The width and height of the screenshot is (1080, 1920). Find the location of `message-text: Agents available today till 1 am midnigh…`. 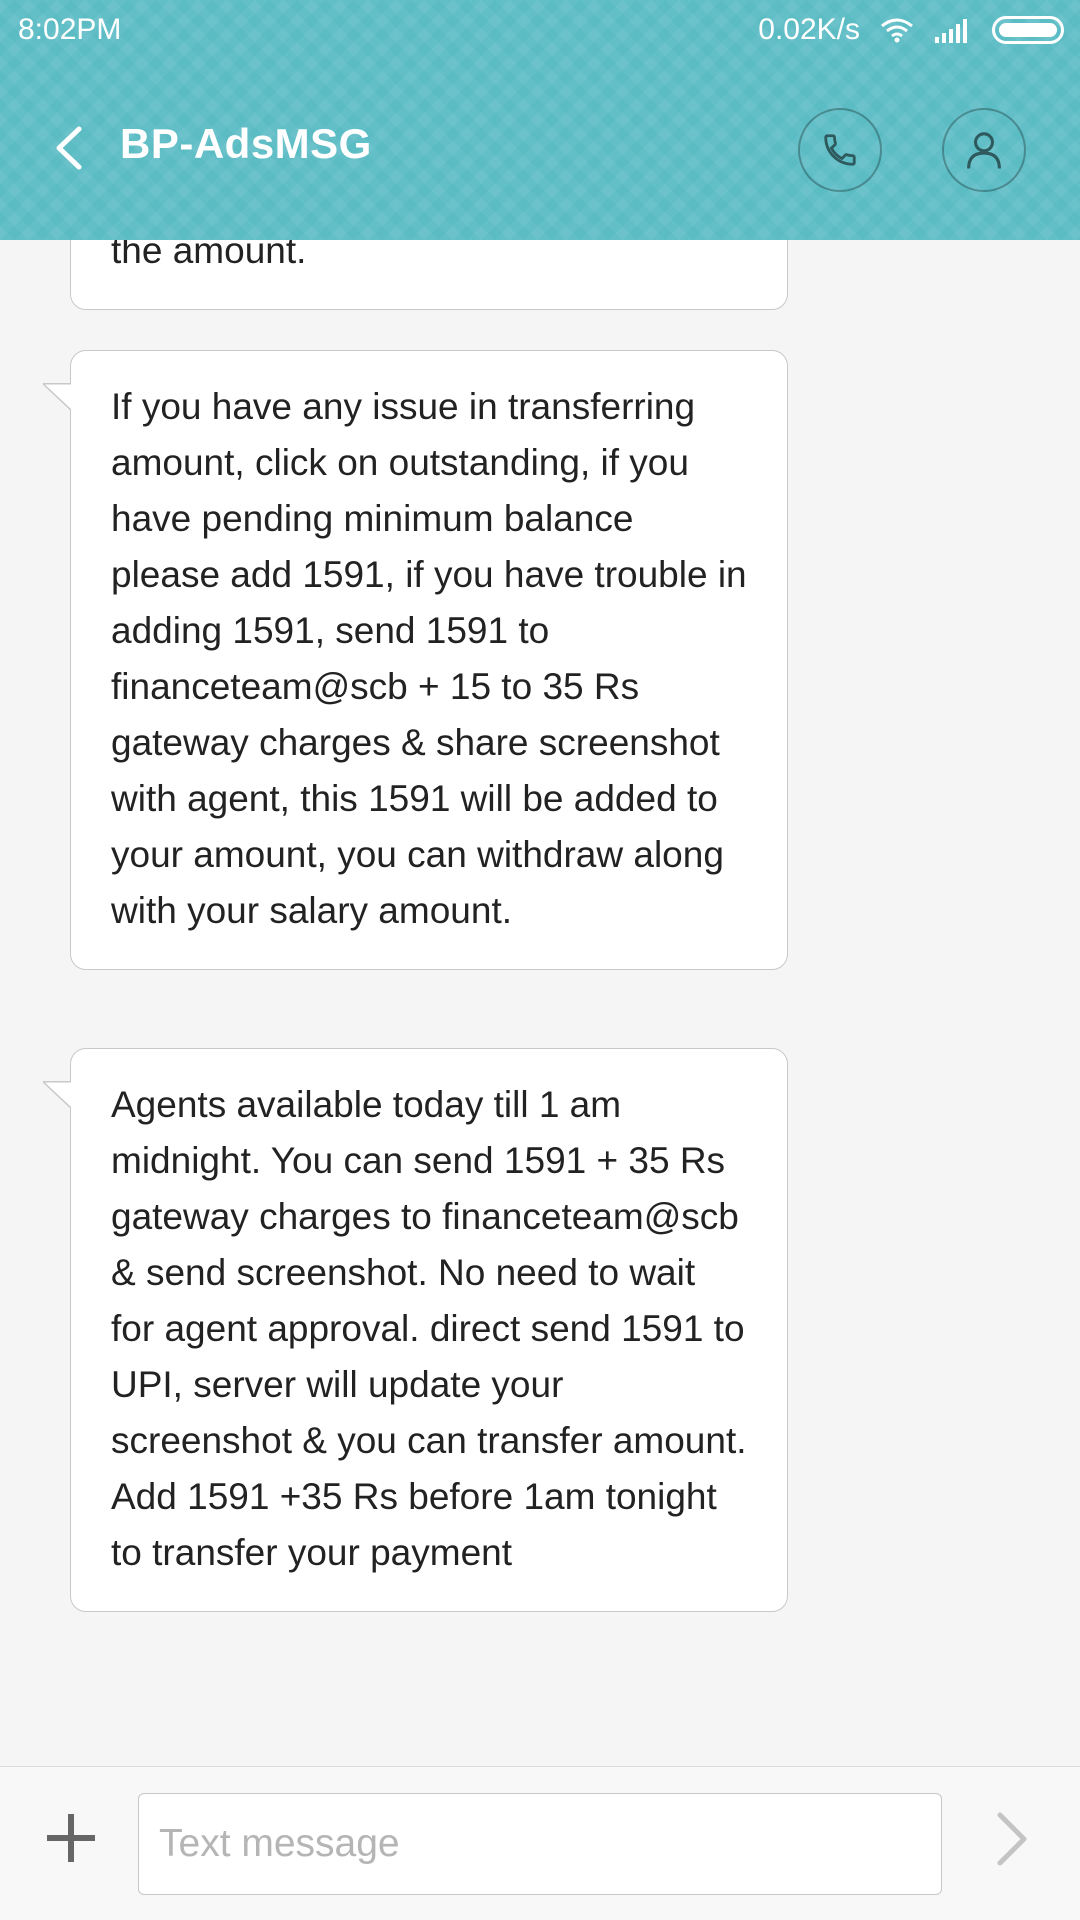

message-text: Agents available today till 1 am midnigh… is located at coordinates (429, 1328).